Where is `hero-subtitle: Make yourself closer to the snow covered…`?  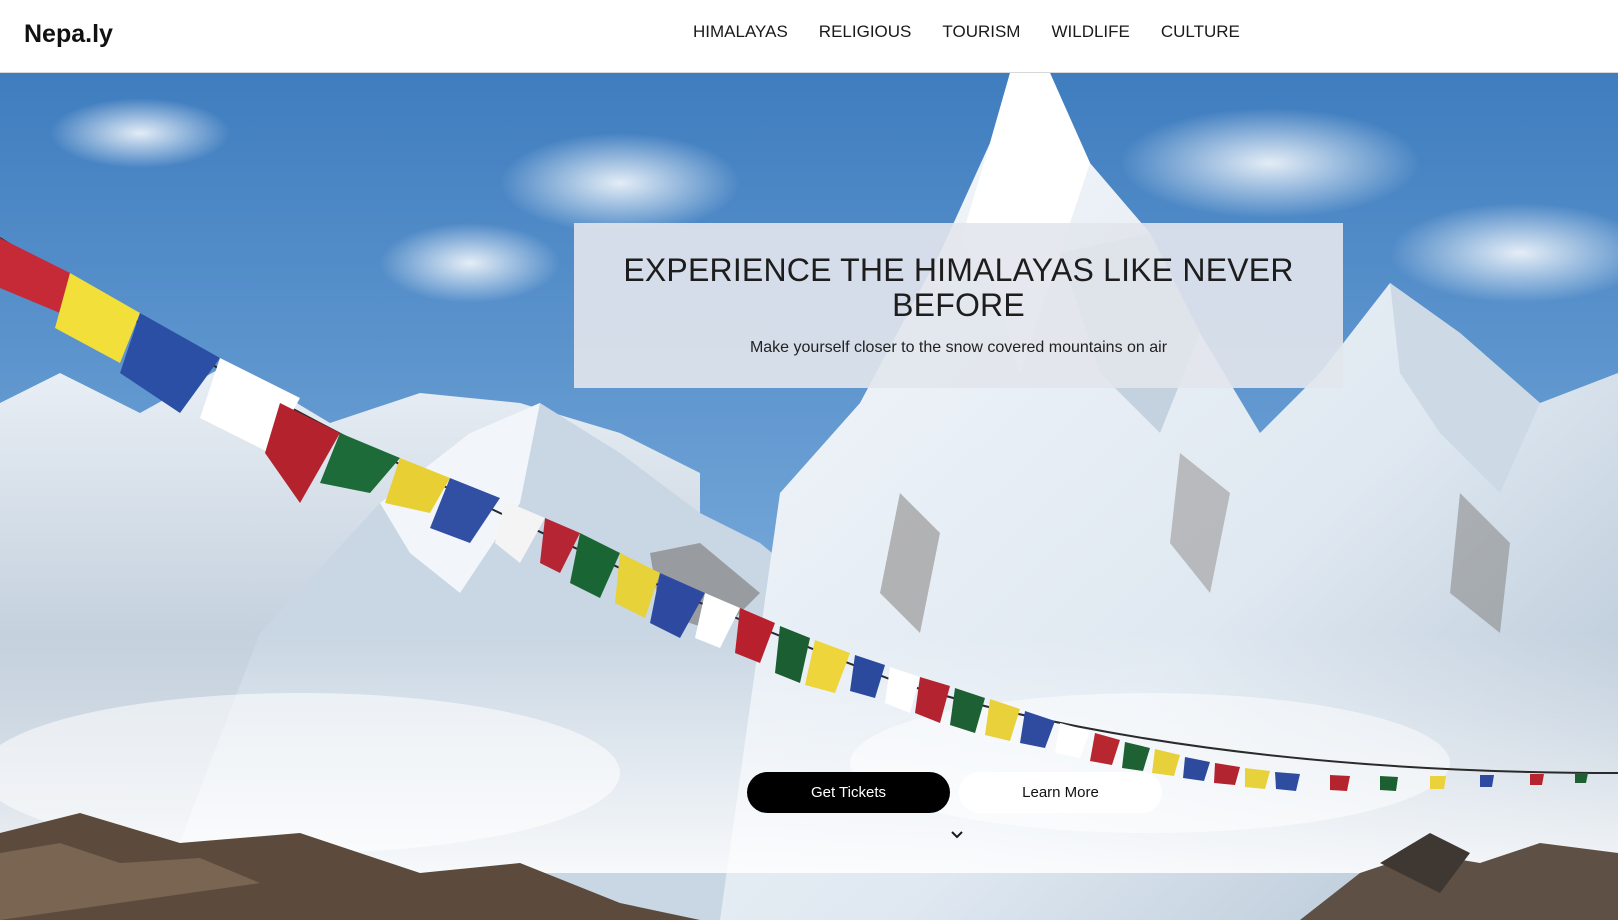
hero-subtitle: Make yourself closer to the snow covered… is located at coordinates (958, 347).